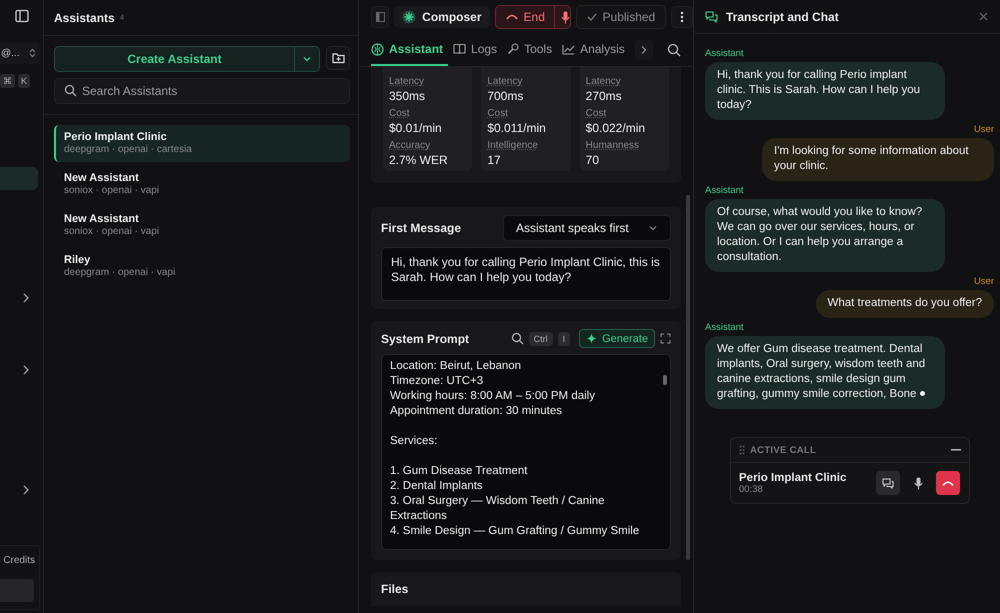 This screenshot has height=613, width=1000. I want to click on close-icon, so click(983, 16).